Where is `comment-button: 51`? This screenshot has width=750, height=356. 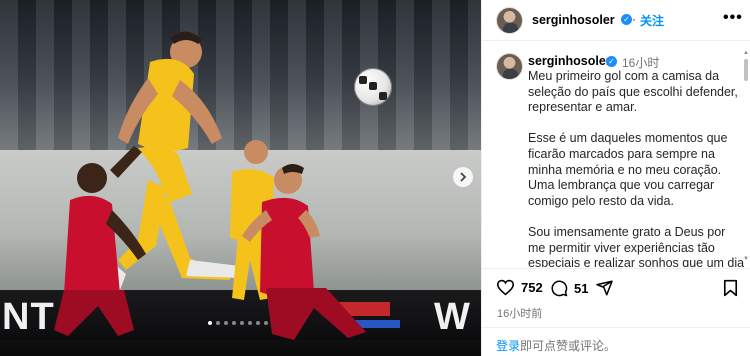
comment-button: 51 is located at coordinates (569, 288).